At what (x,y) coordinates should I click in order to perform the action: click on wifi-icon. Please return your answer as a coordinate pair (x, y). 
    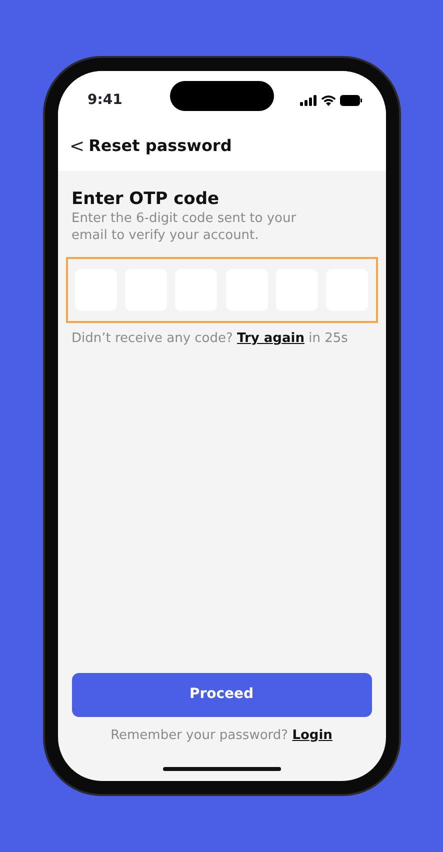
    Looking at the image, I should click on (328, 100).